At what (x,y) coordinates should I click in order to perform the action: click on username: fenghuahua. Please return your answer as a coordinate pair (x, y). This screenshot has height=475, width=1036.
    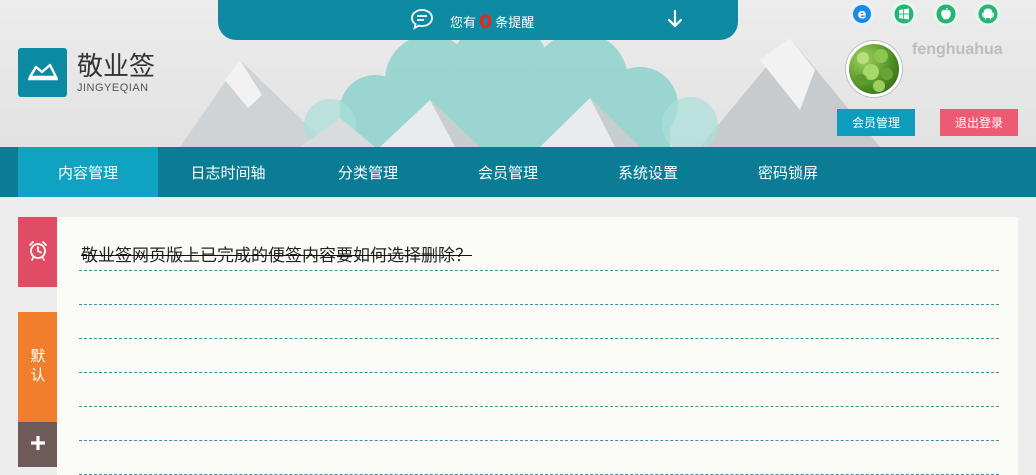
    Looking at the image, I should click on (957, 49).